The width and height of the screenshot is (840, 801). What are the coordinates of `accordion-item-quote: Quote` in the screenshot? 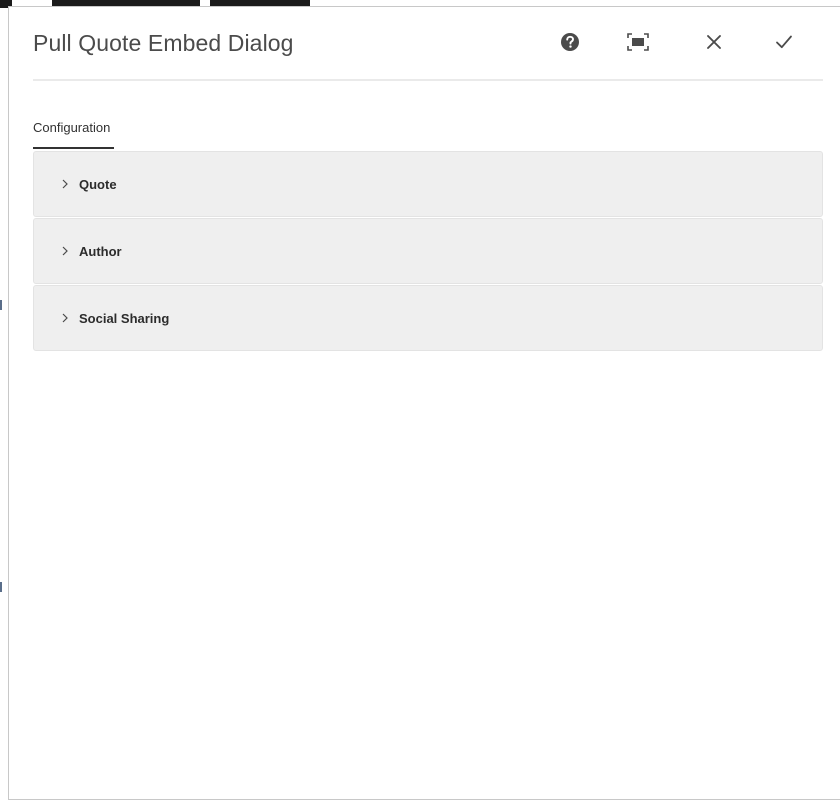 It's located at (428, 184).